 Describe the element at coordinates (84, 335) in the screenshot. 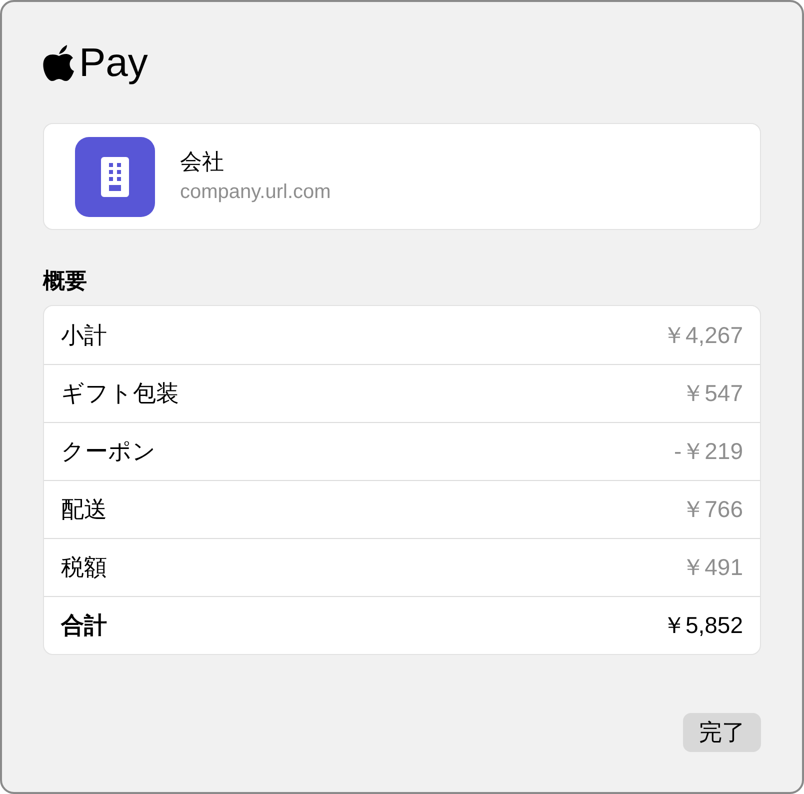

I see `line-item-label: 小計` at that location.